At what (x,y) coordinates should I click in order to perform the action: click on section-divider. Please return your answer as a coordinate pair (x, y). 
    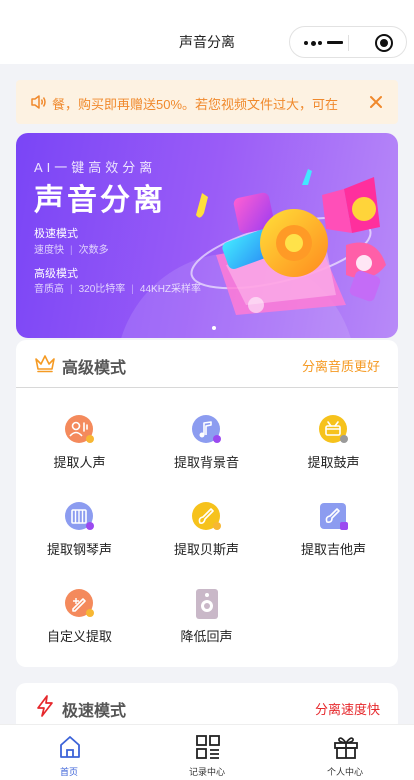
    Looking at the image, I should click on (207, 387).